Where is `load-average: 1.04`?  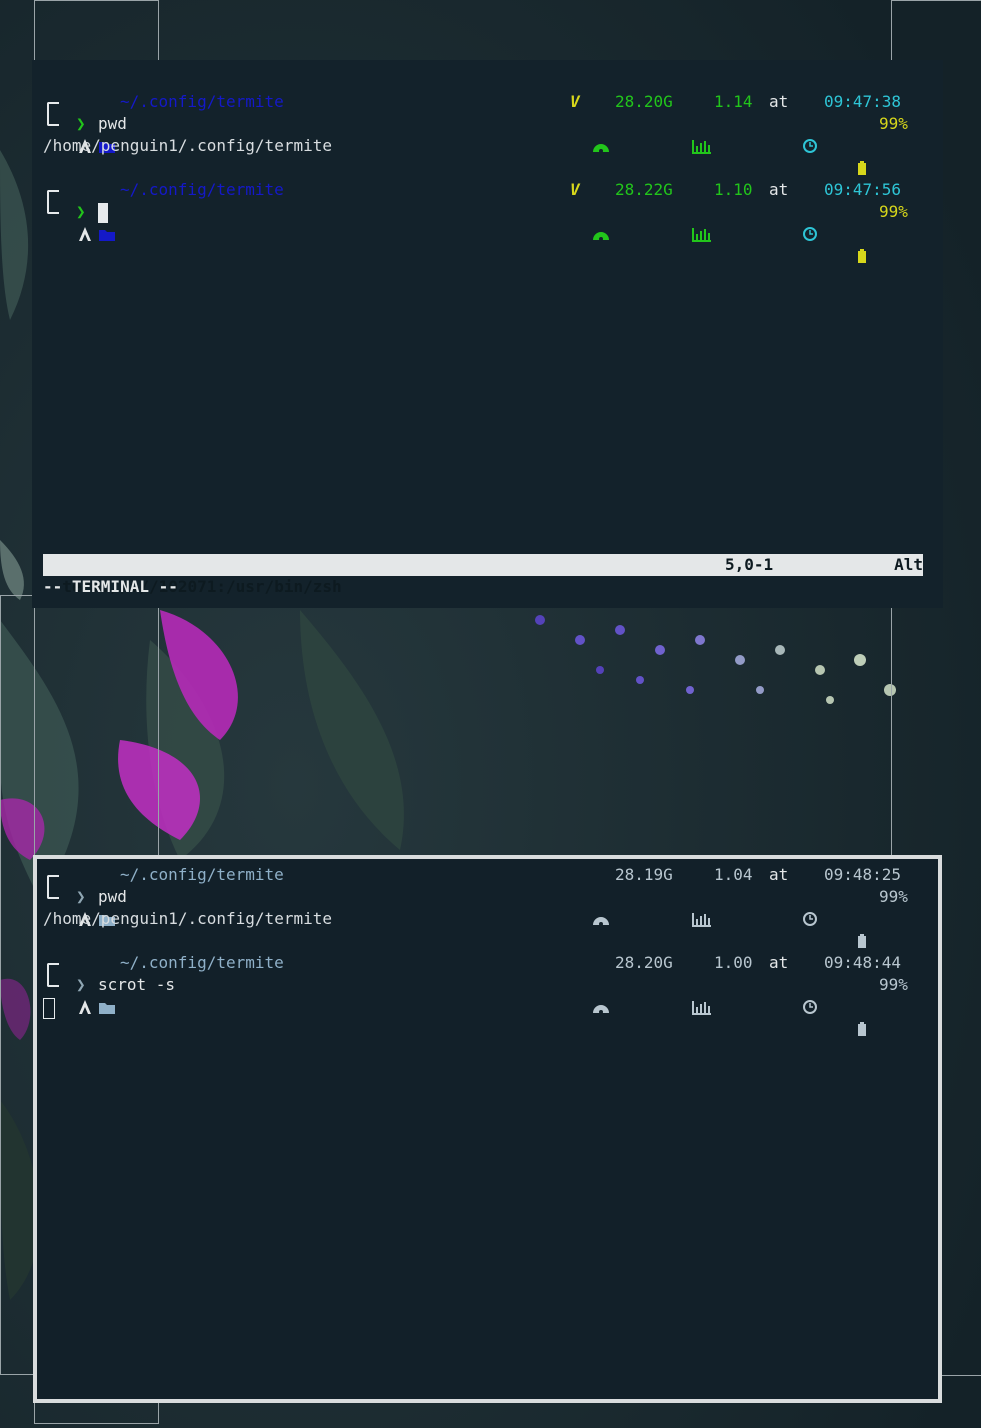 load-average: 1.04 is located at coordinates (733, 874).